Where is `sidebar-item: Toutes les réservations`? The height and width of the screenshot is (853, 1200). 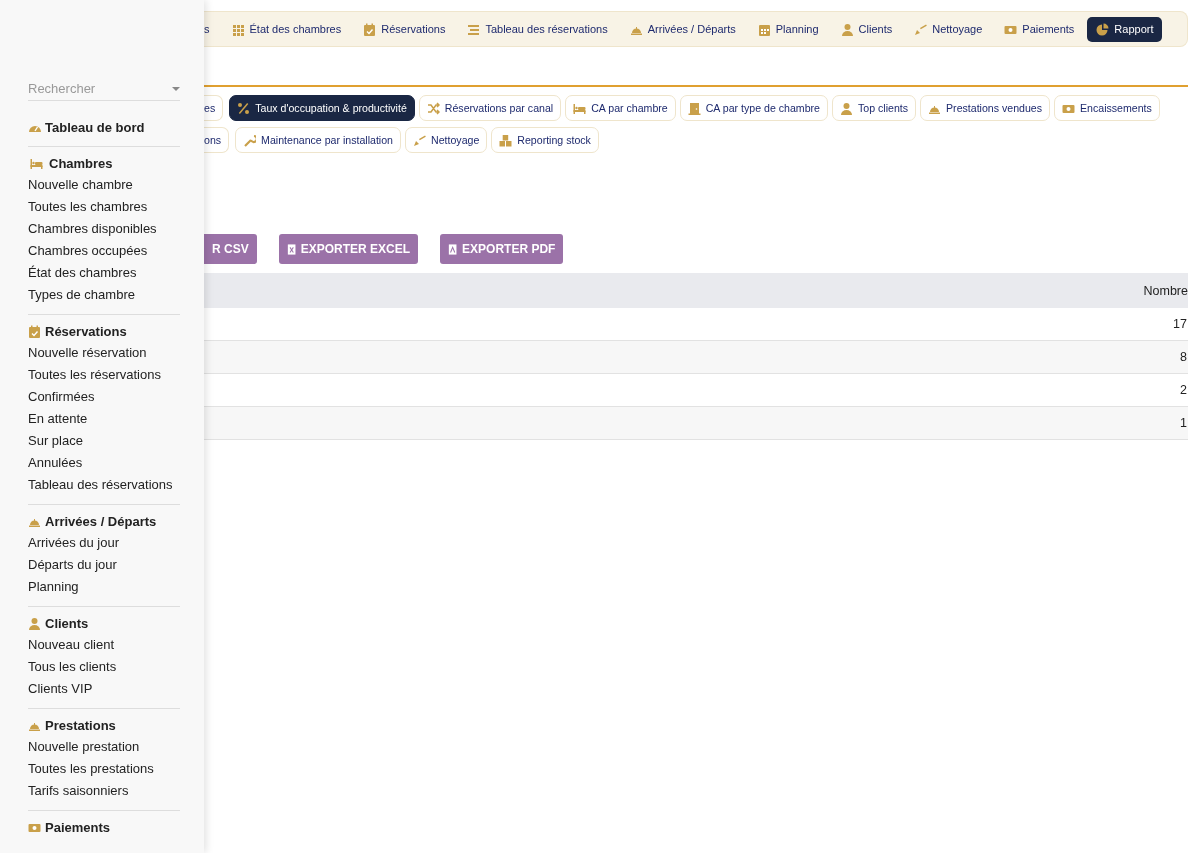
sidebar-item: Toutes les réservations is located at coordinates (104, 375).